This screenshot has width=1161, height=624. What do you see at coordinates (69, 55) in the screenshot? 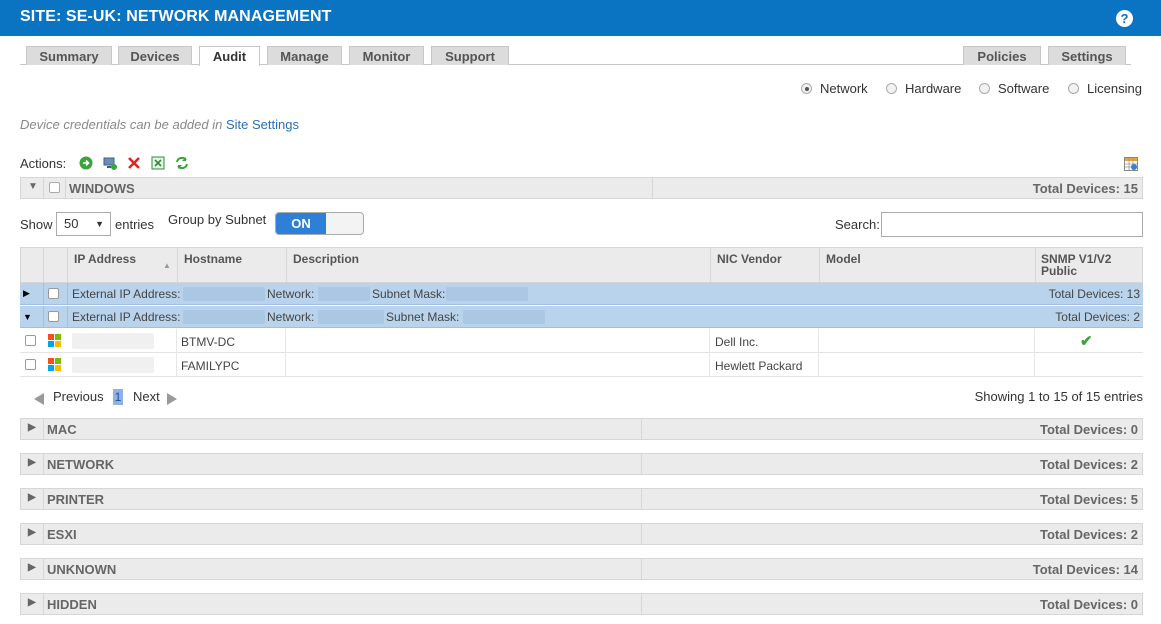
I see `tab-summary: Summary` at bounding box center [69, 55].